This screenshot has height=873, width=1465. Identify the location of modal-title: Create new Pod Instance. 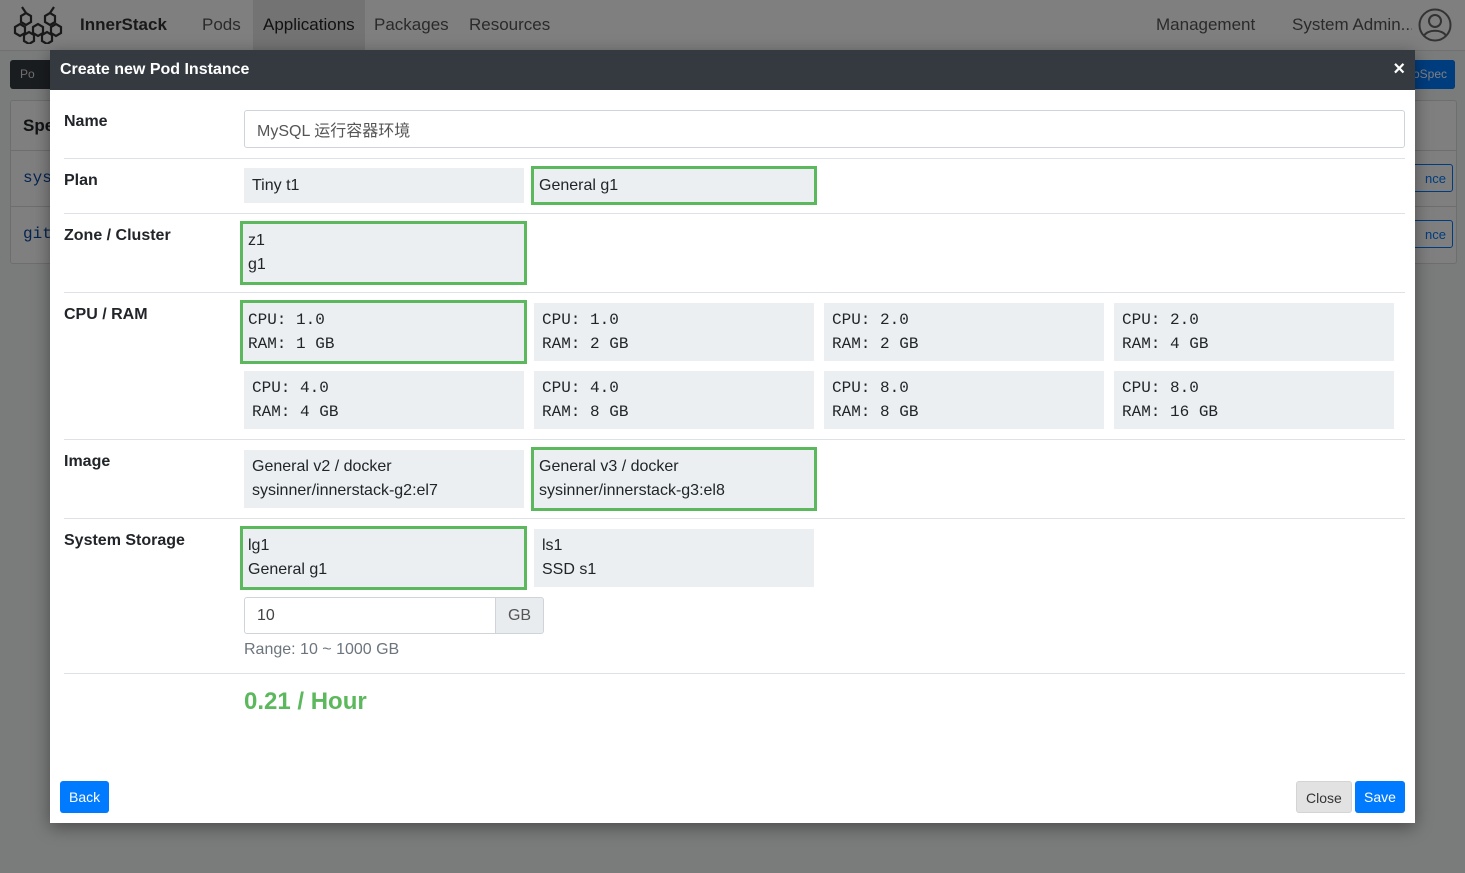
(155, 69).